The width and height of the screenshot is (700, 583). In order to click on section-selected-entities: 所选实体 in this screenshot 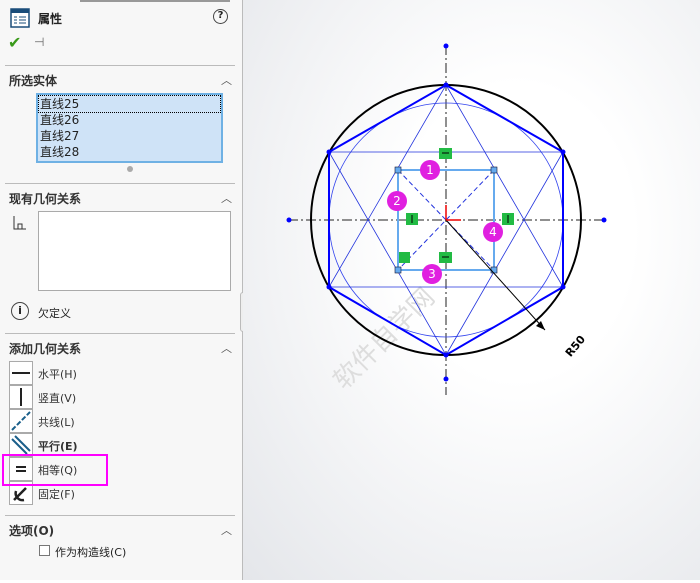, I will do `click(33, 80)`.